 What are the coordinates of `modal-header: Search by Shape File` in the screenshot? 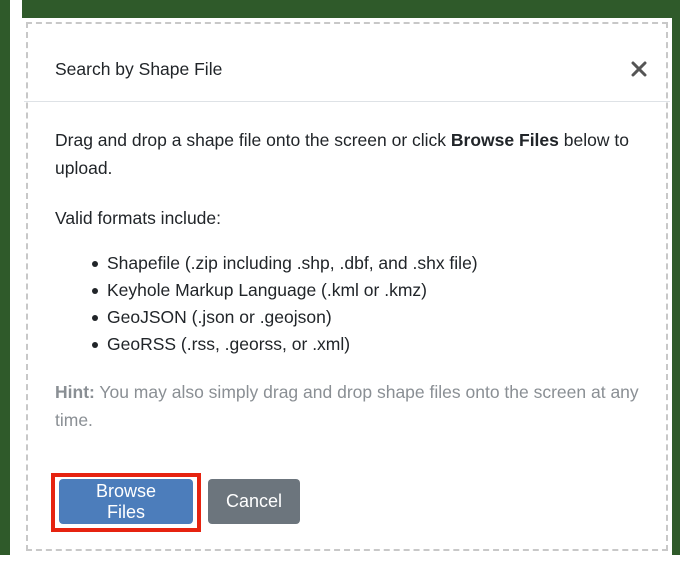 It's located at (347, 61).